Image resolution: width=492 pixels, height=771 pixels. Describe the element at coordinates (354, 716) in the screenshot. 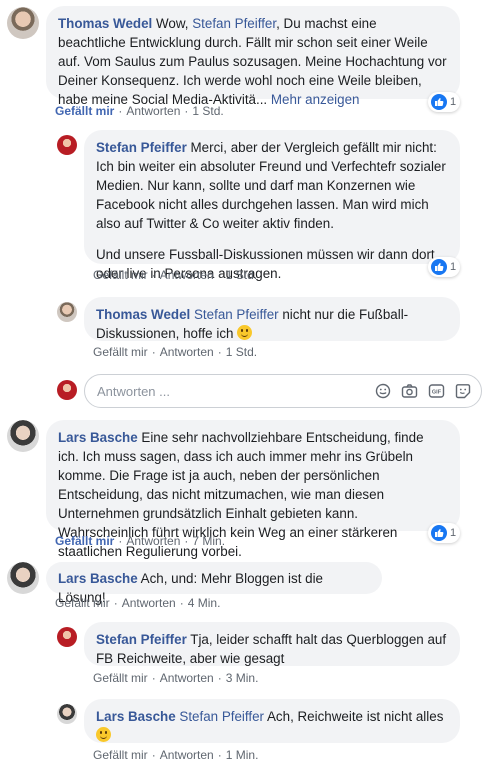

I see `comment-text: Ach, Reichweite ist nicht alles` at that location.